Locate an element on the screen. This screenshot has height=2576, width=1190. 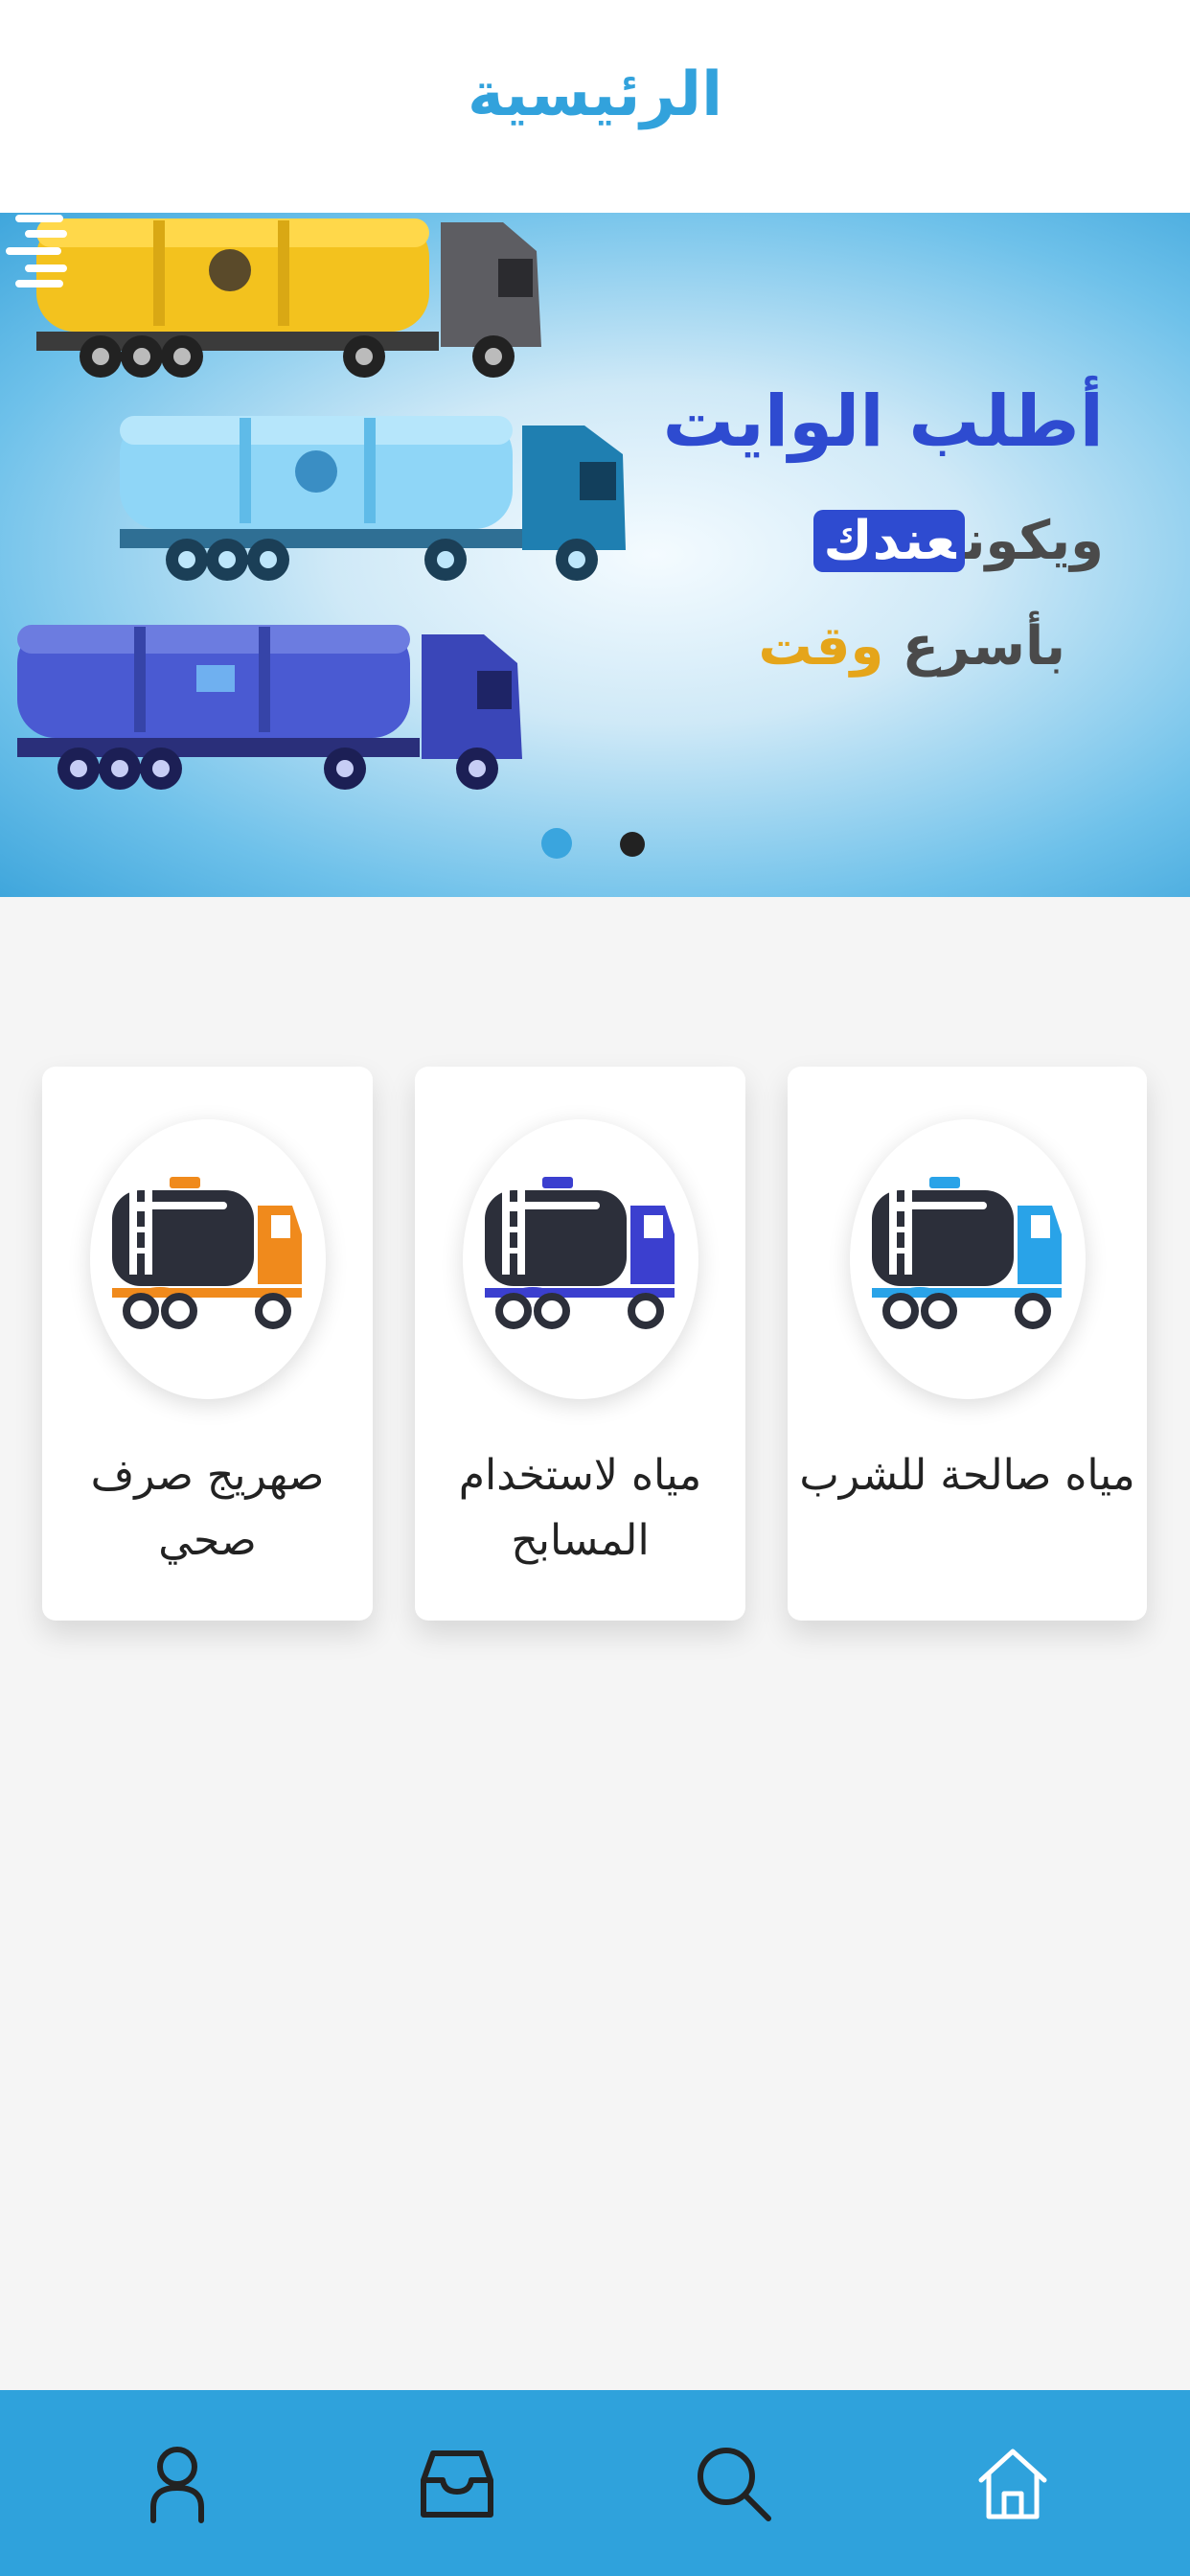
service-card-sewage-tanker: صهريج صرف صحي is located at coordinates (207, 1344).